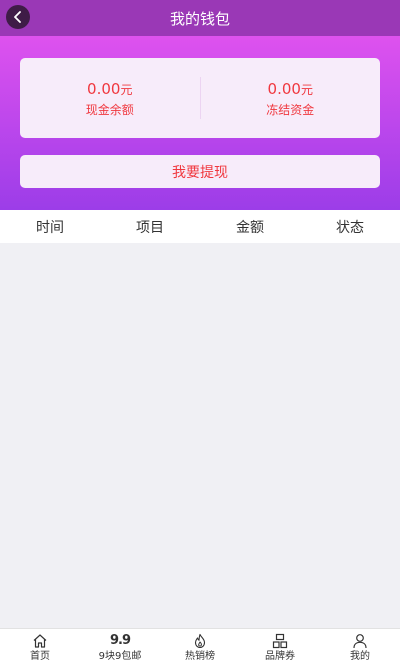 The width and height of the screenshot is (400, 666). I want to click on header-bar: 我的钱包, so click(200, 18).